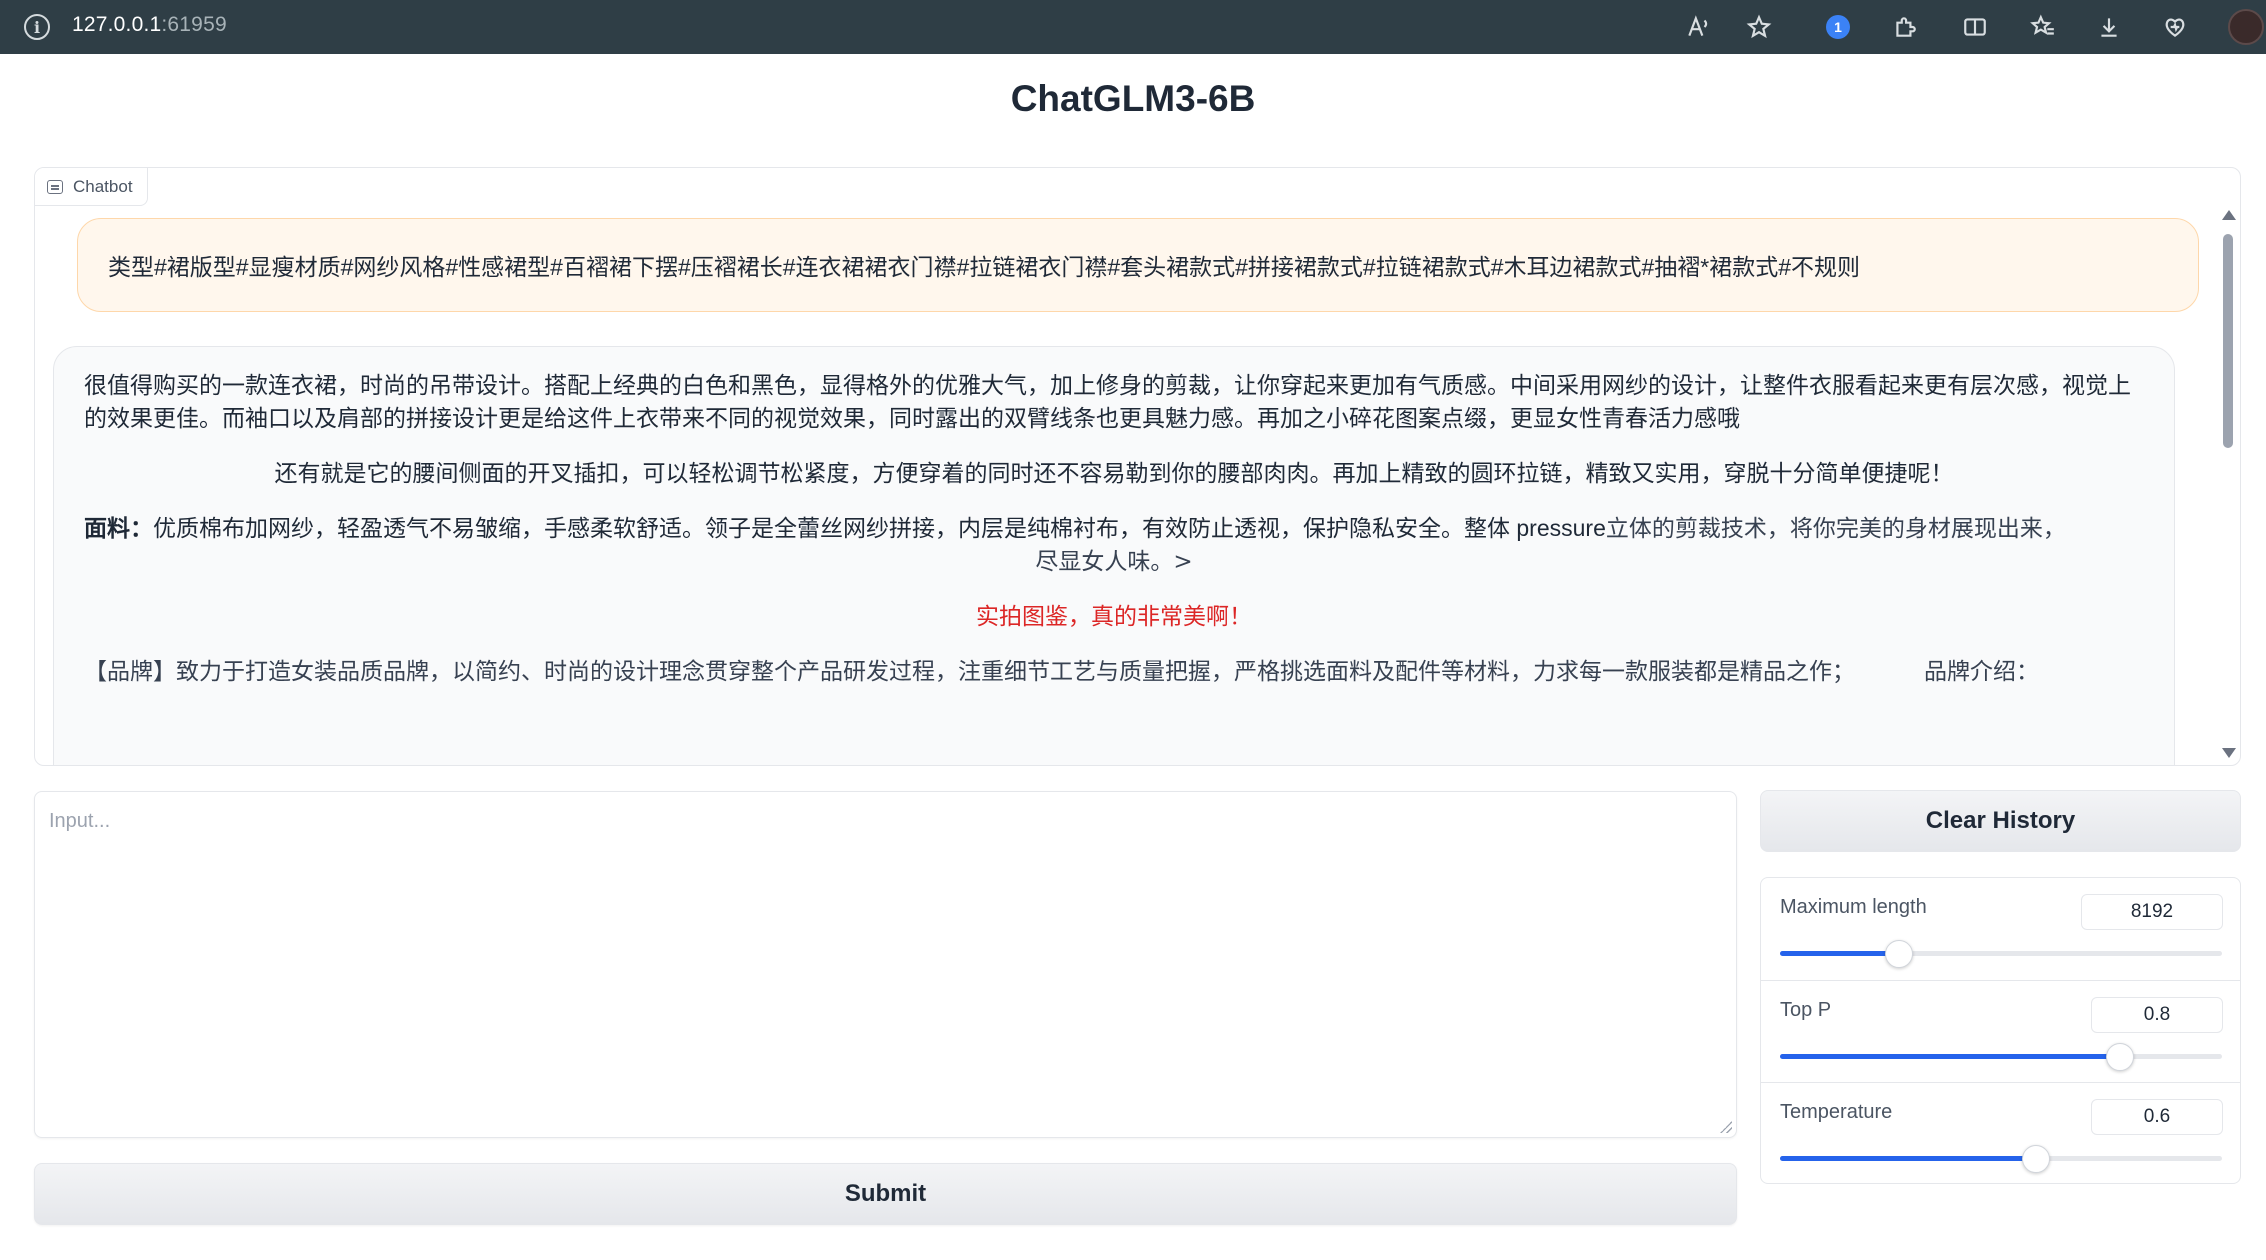 This screenshot has height=1260, width=2266. Describe the element at coordinates (1836, 1112) in the screenshot. I see `temperature-label: Temperature` at that location.